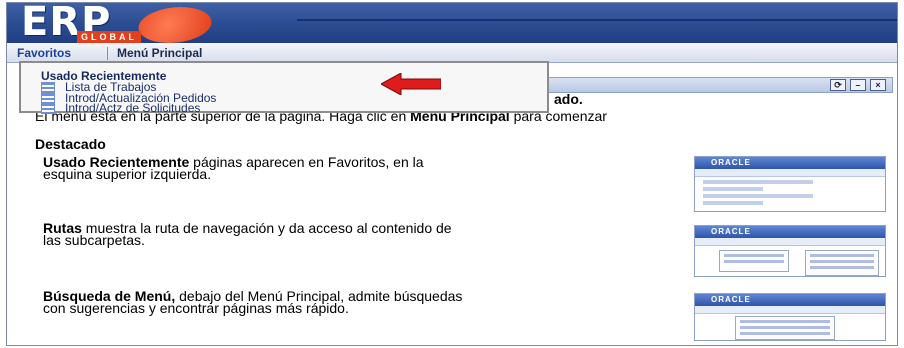 Image resolution: width=904 pixels, height=348 pixels. Describe the element at coordinates (452, 54) in the screenshot. I see `menu-bar: Favoritos Menú Principal` at that location.